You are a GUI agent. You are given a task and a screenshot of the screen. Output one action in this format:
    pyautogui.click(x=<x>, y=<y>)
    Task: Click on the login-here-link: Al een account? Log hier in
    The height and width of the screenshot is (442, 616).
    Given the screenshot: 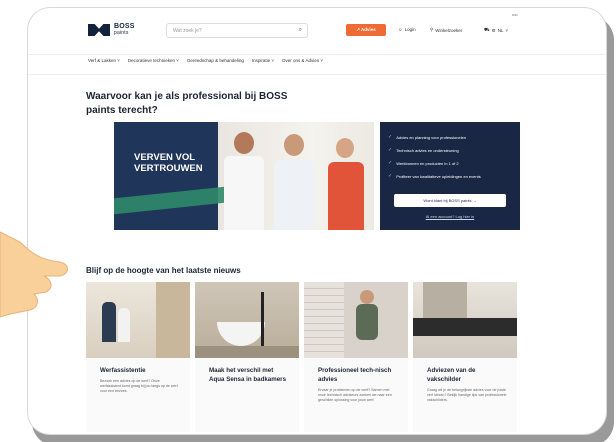 What is the action you would take?
    pyautogui.click(x=450, y=216)
    